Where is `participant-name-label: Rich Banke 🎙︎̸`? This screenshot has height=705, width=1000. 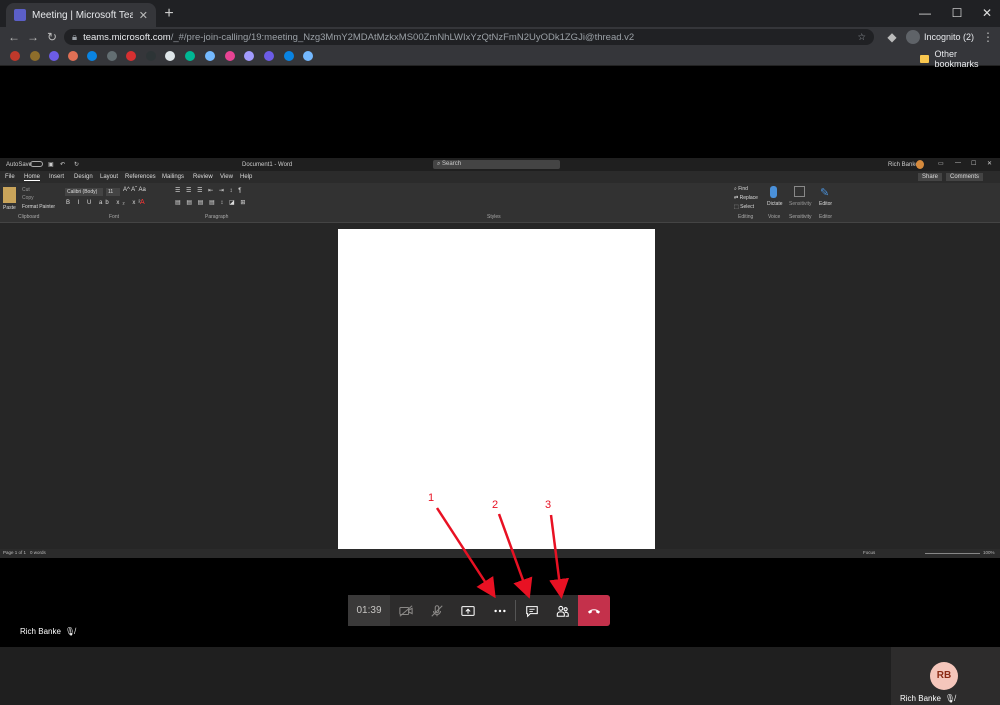
participant-name-label: Rich Banke 🎙︎̸ is located at coordinates (927, 698).